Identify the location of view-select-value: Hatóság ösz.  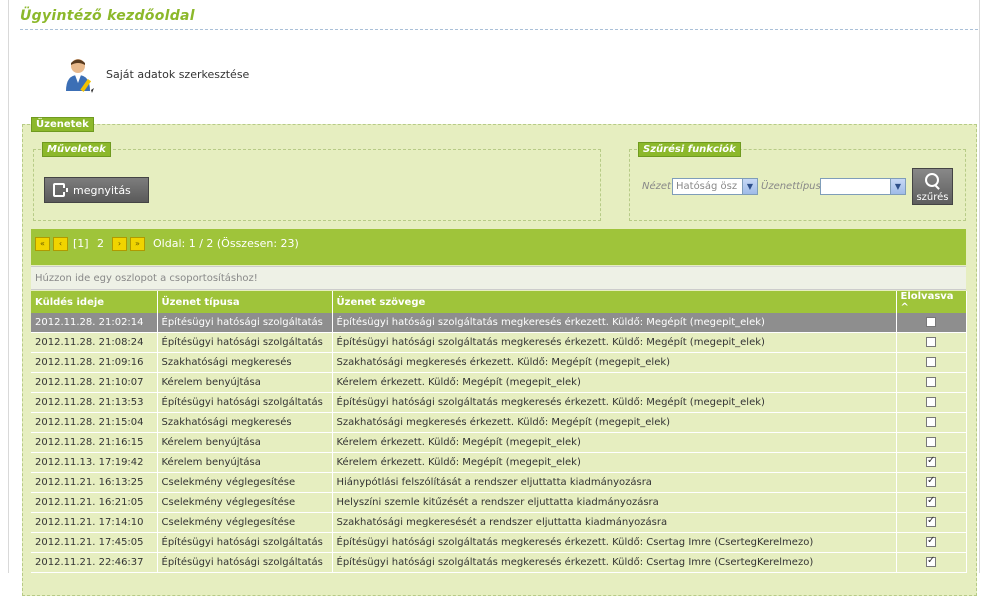
(707, 186).